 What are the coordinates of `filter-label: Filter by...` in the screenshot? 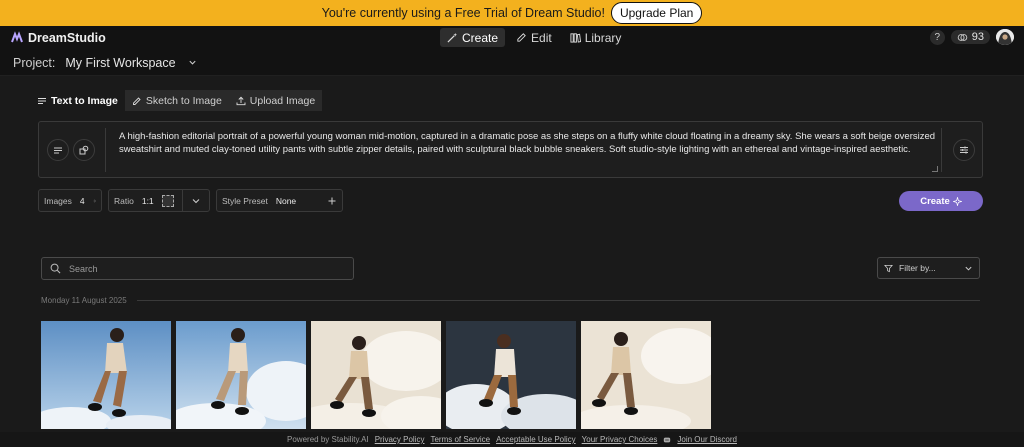 It's located at (917, 268).